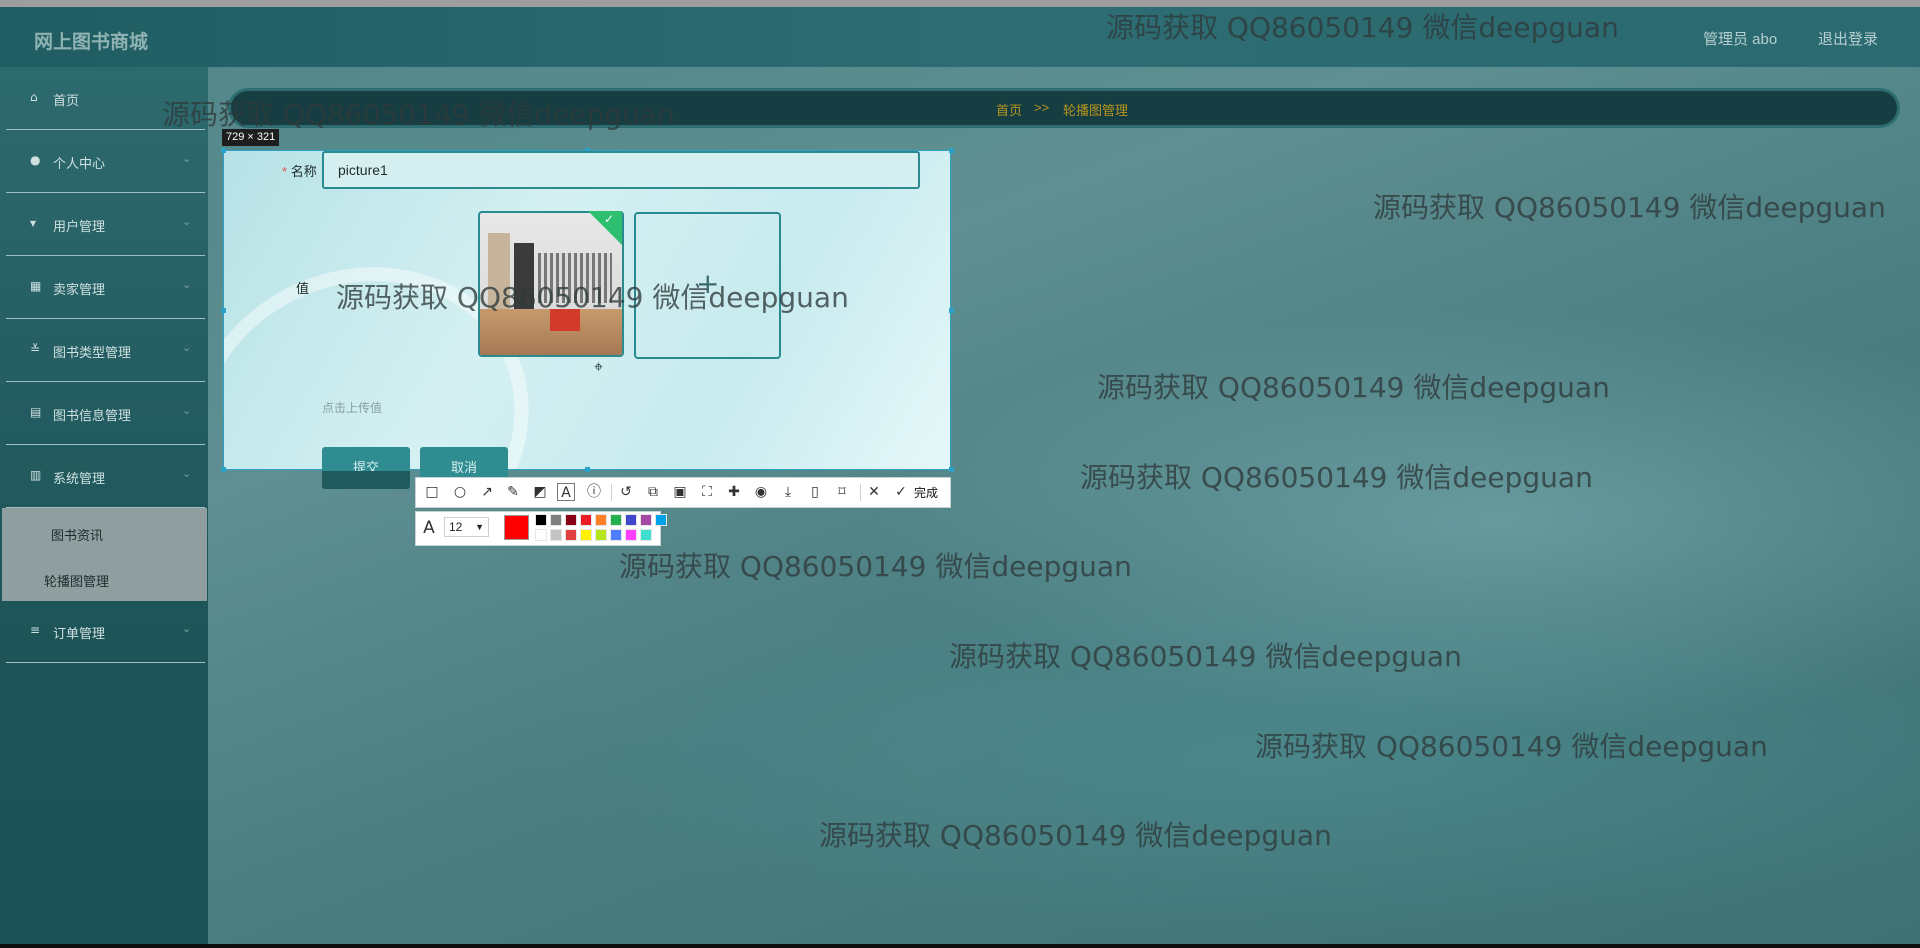 The height and width of the screenshot is (948, 1920). I want to click on sidebar-item-label: 个人中心, so click(79, 163).